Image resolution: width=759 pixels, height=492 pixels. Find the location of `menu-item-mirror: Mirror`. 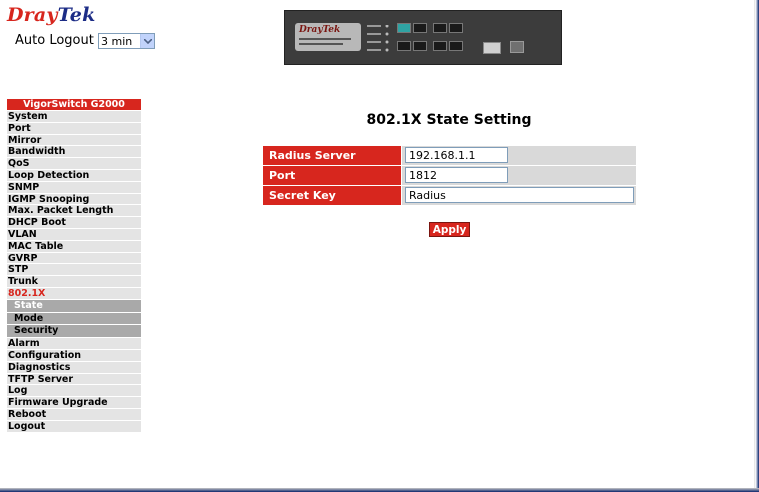

menu-item-mirror: Mirror is located at coordinates (74, 139).